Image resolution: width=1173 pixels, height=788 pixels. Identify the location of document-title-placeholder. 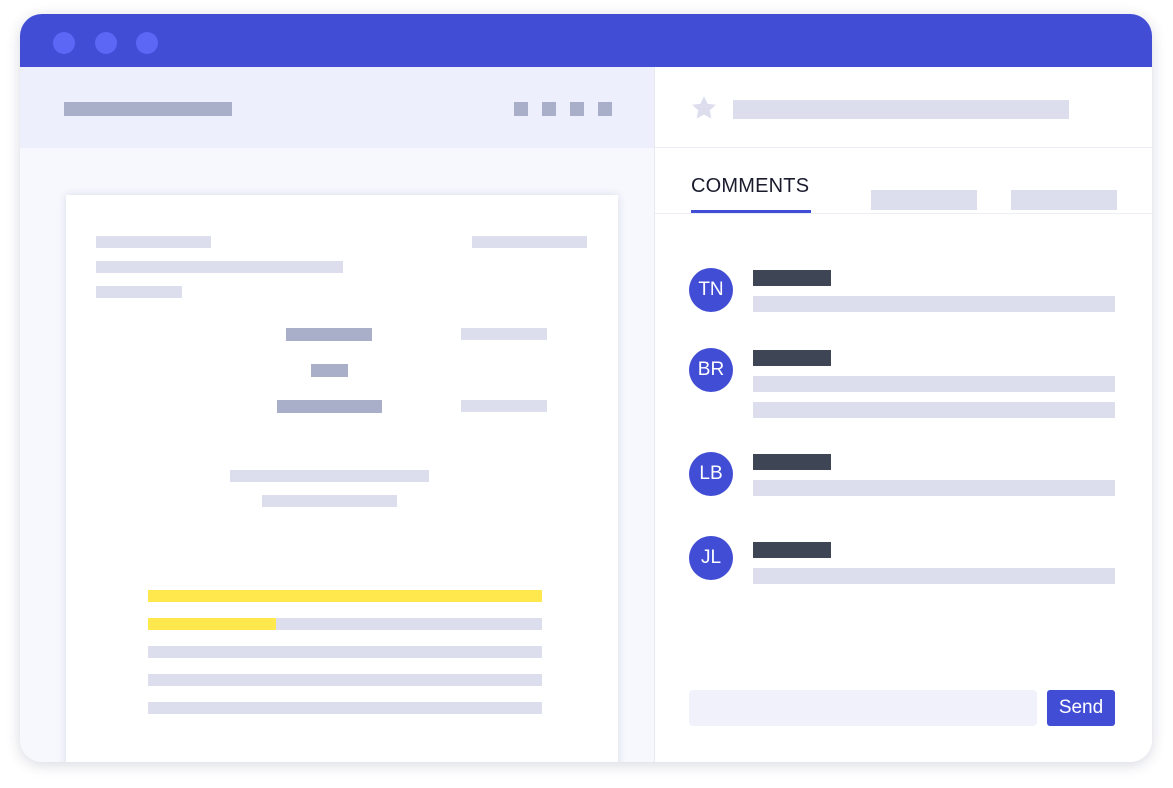
(148, 109).